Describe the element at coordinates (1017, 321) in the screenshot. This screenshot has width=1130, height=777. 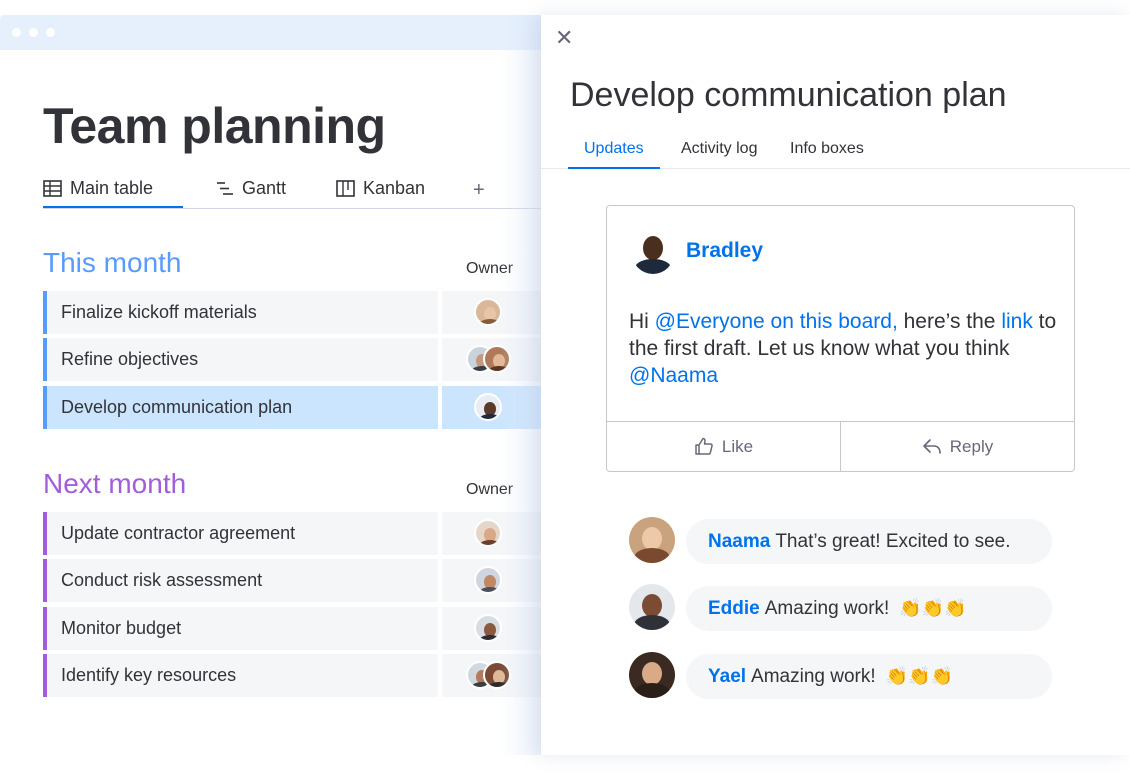
I see `post-link: link` at that location.